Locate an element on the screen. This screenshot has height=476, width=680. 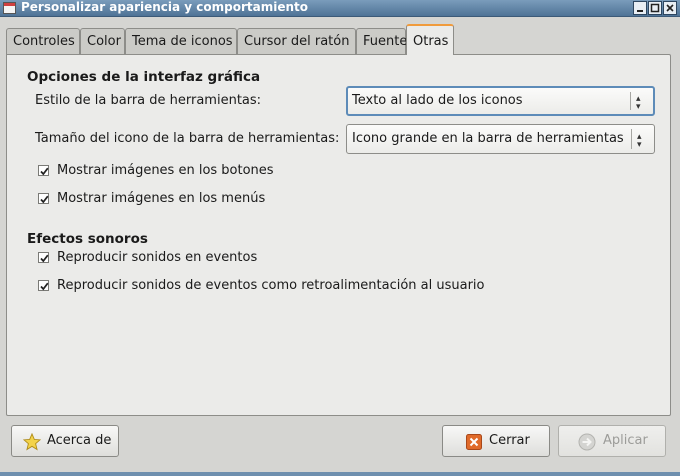
close-icon is located at coordinates (670, 8).